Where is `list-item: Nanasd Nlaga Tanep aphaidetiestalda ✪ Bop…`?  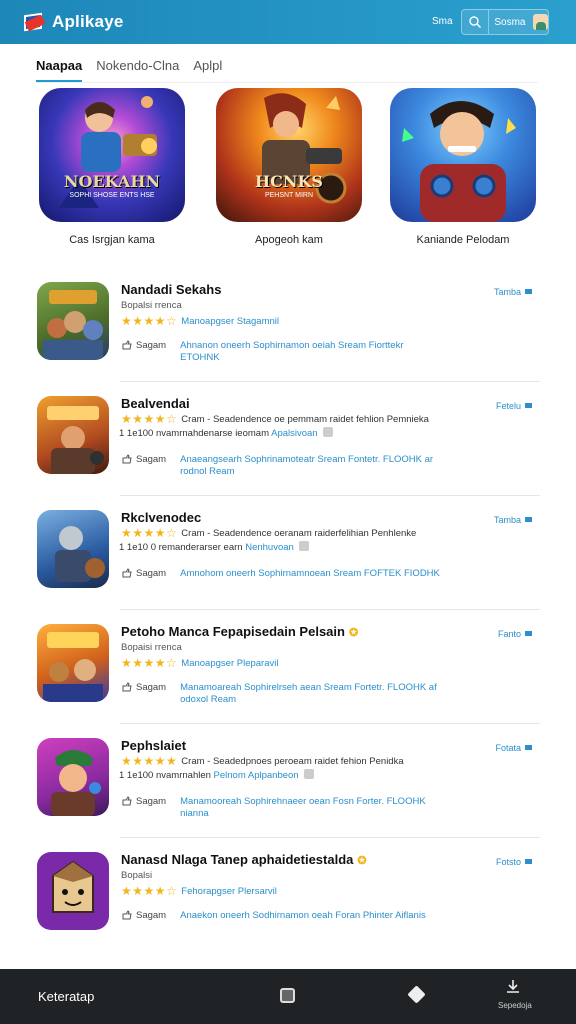 list-item: Nanasd Nlaga Tanep aphaidetiestalda ✪ Bop… is located at coordinates (288, 895).